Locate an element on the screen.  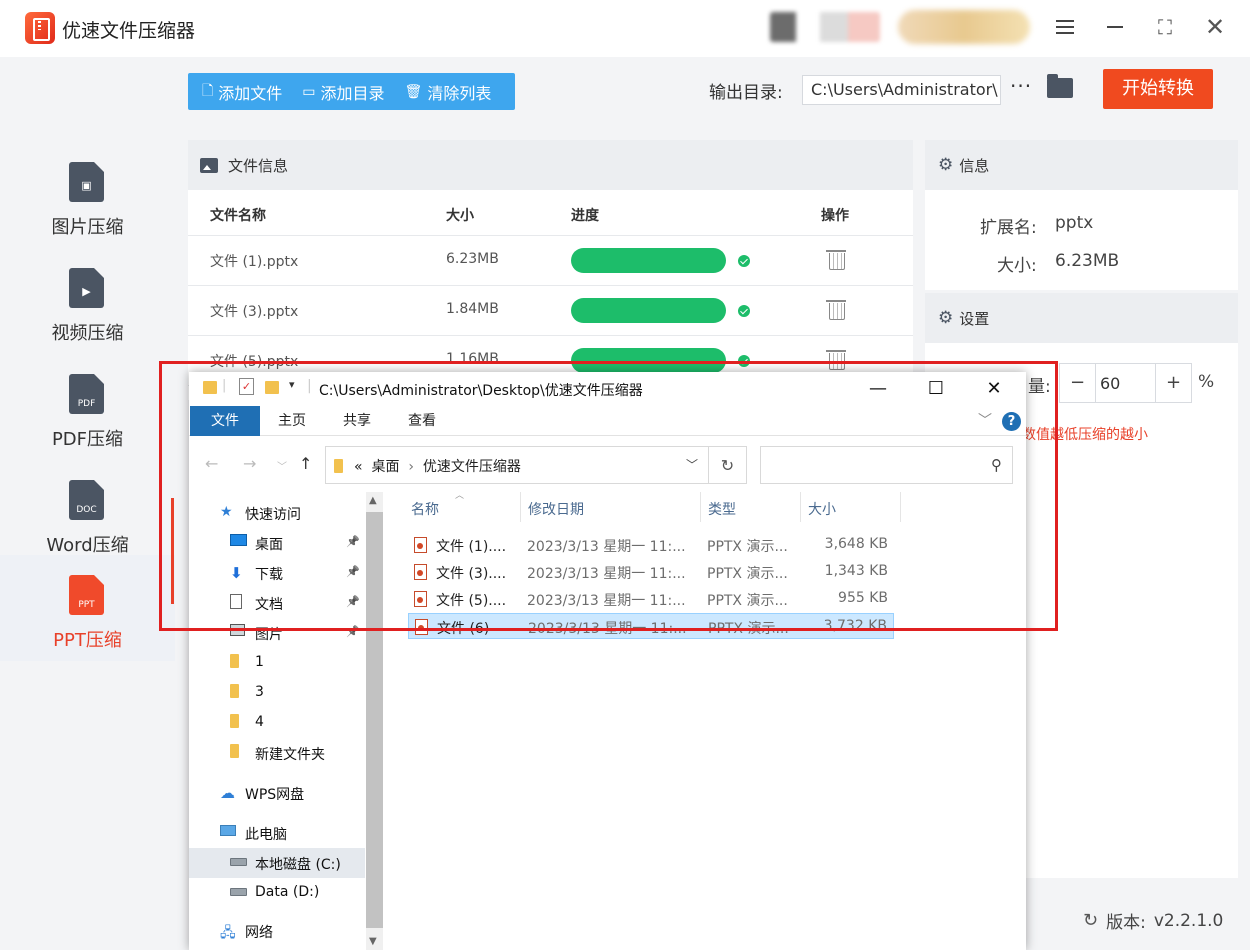
tree-item-label: WPS网盘 is located at coordinates (275, 795).